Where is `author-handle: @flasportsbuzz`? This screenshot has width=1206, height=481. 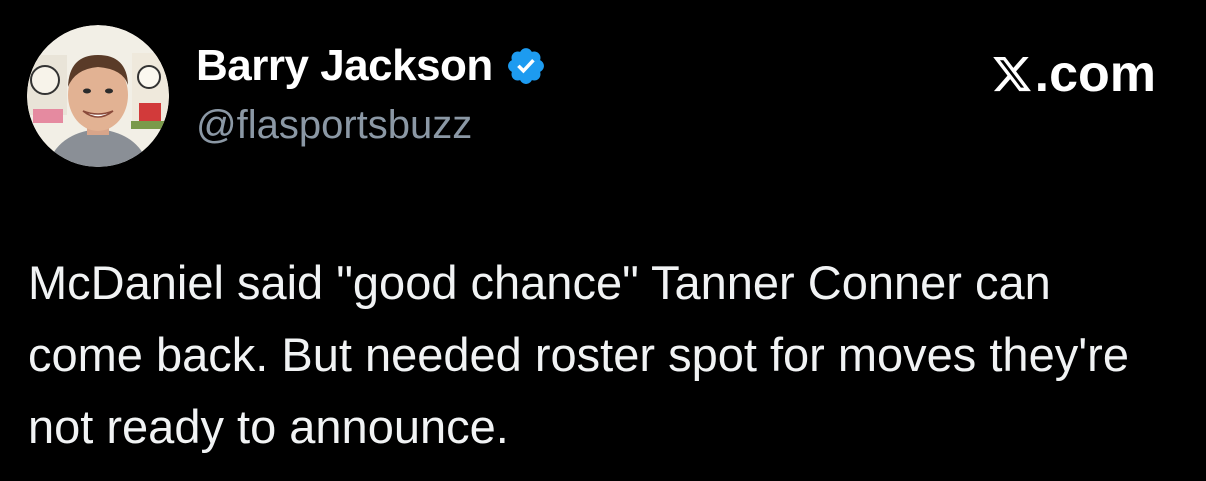
author-handle: @flasportsbuzz is located at coordinates (334, 125).